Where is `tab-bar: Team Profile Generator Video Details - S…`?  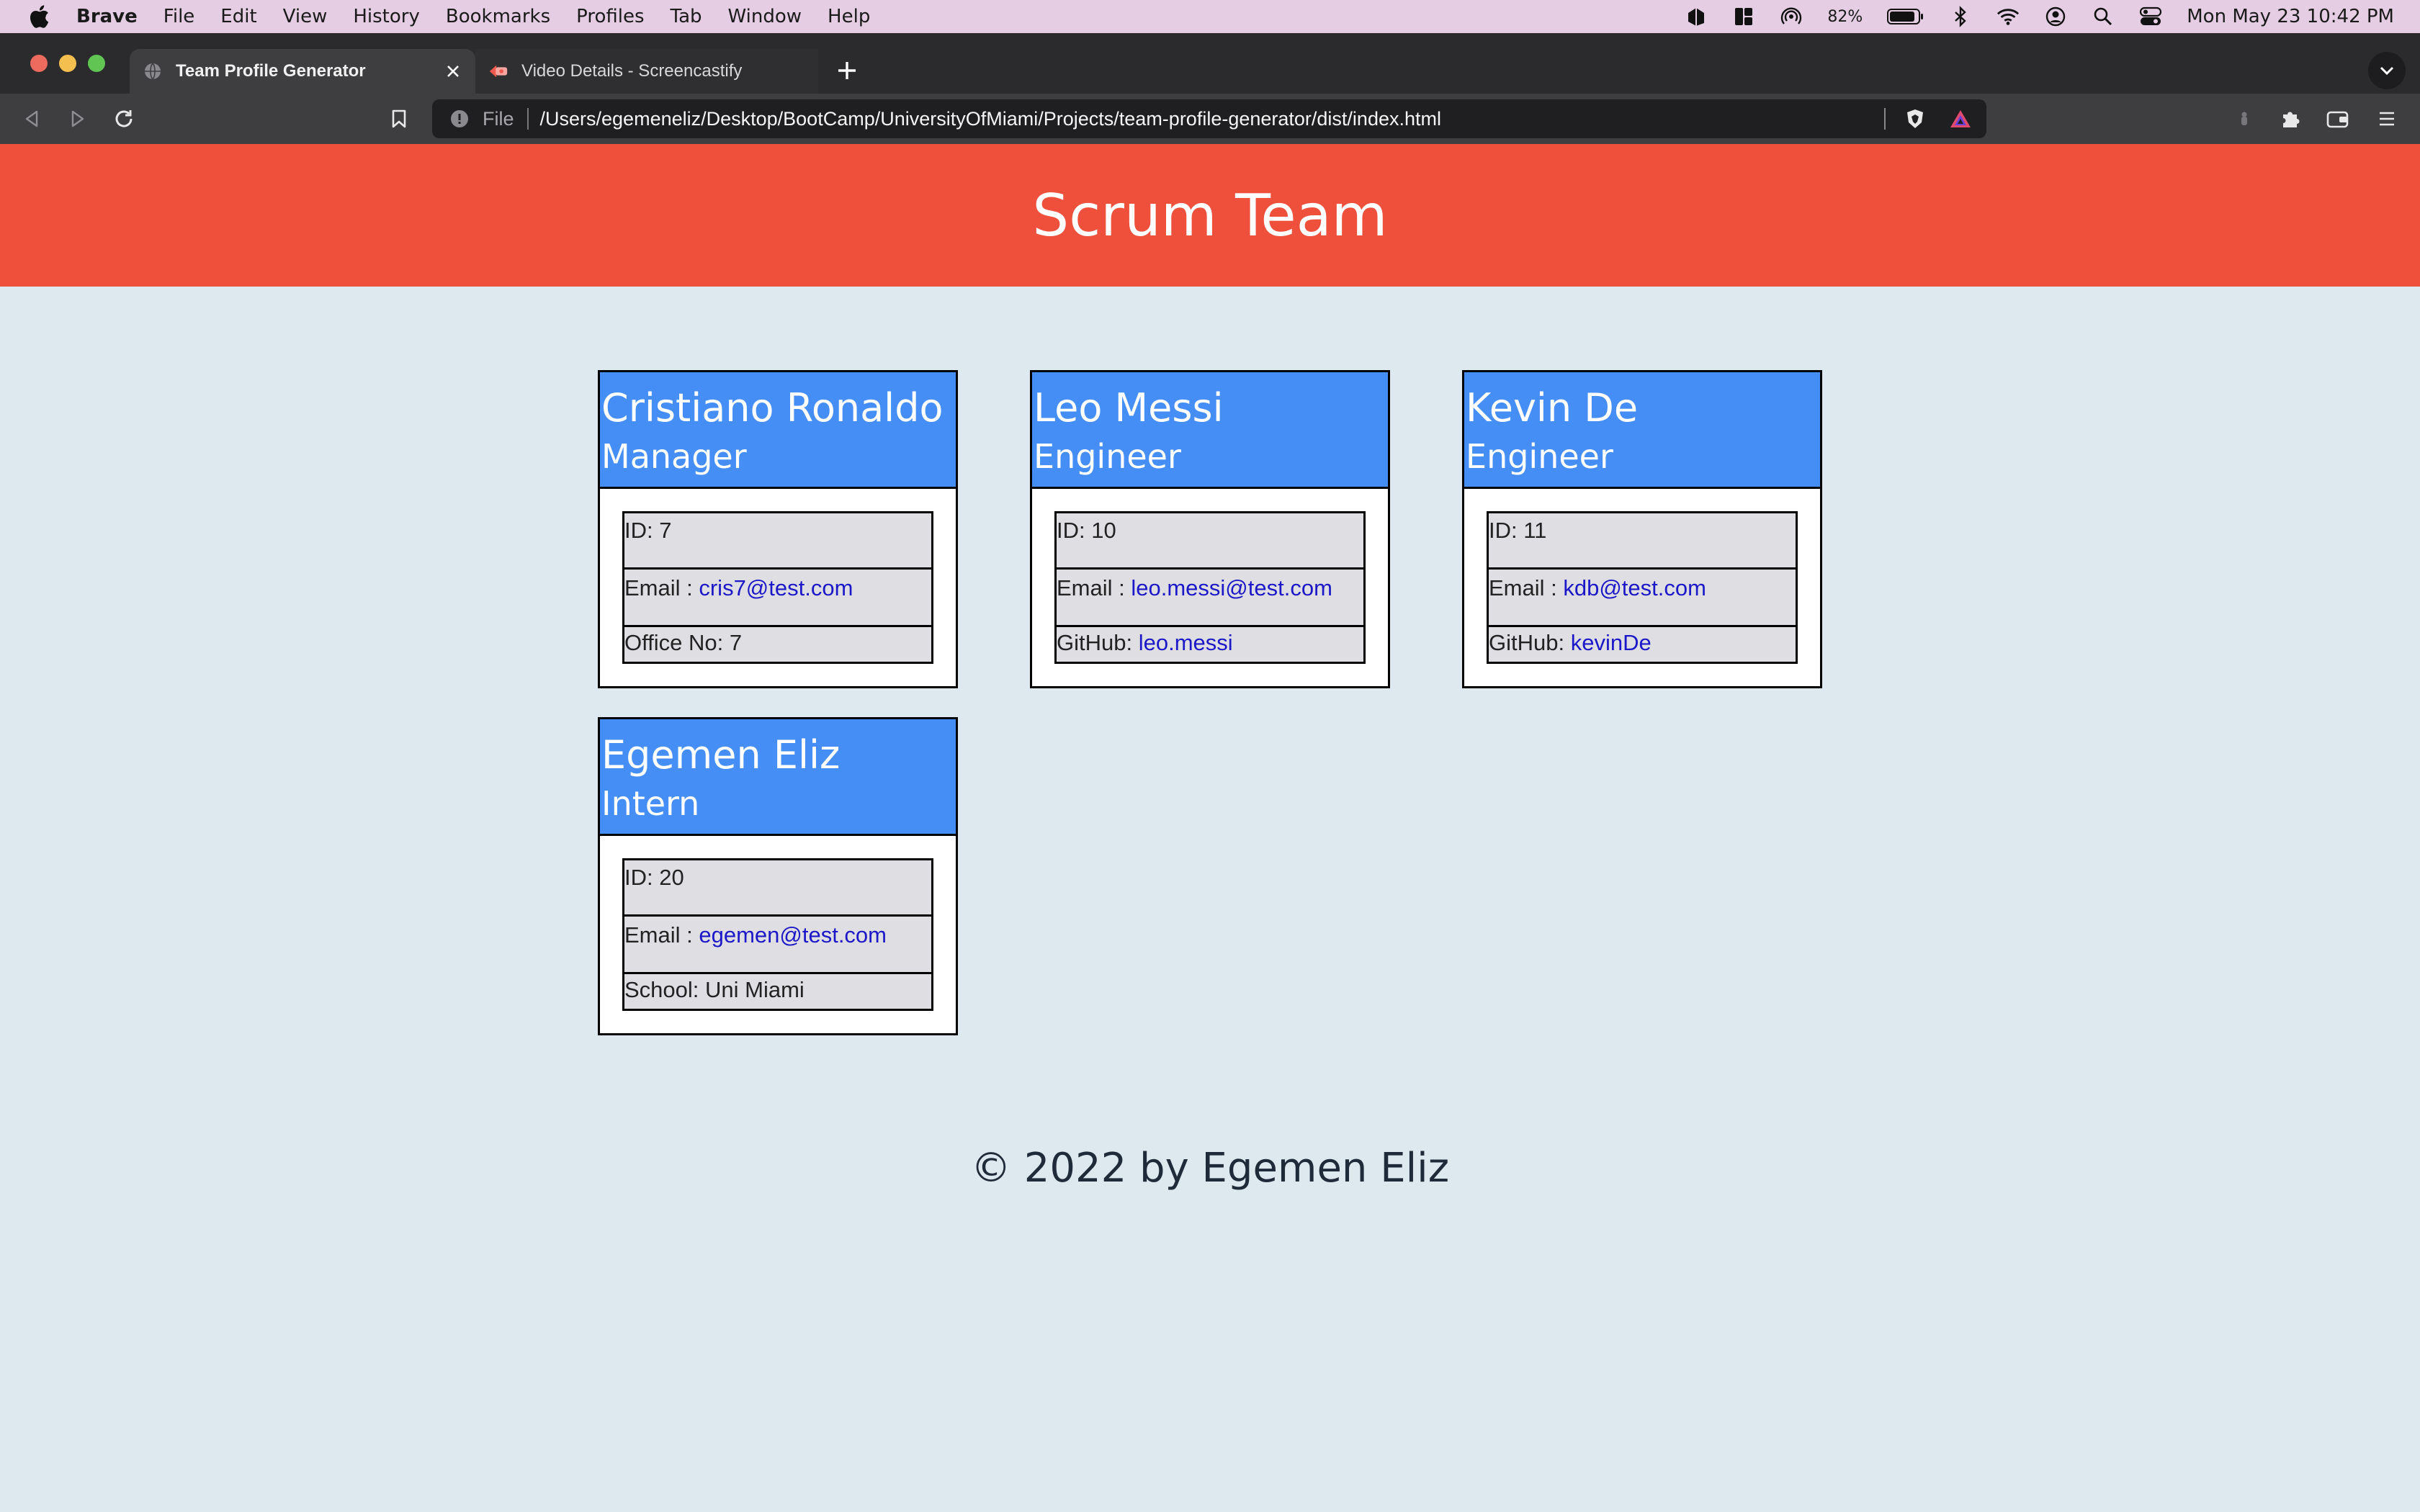 tab-bar: Team Profile Generator Video Details - S… is located at coordinates (1210, 63).